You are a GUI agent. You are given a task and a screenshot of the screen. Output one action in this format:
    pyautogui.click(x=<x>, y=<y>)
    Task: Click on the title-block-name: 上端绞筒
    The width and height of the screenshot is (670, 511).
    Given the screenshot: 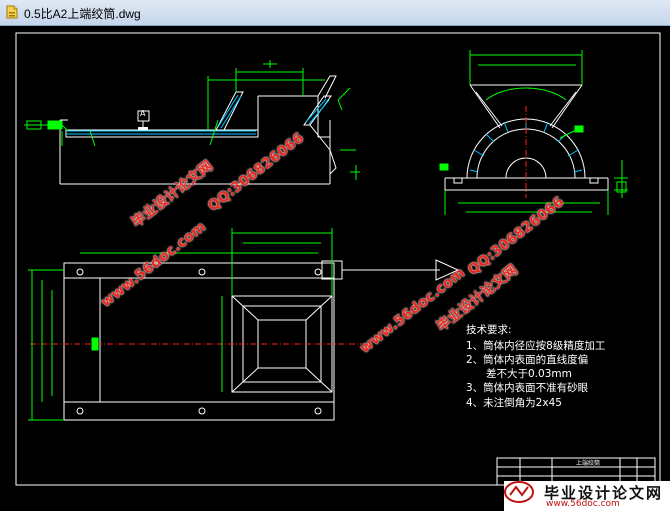 What is the action you would take?
    pyautogui.click(x=588, y=463)
    